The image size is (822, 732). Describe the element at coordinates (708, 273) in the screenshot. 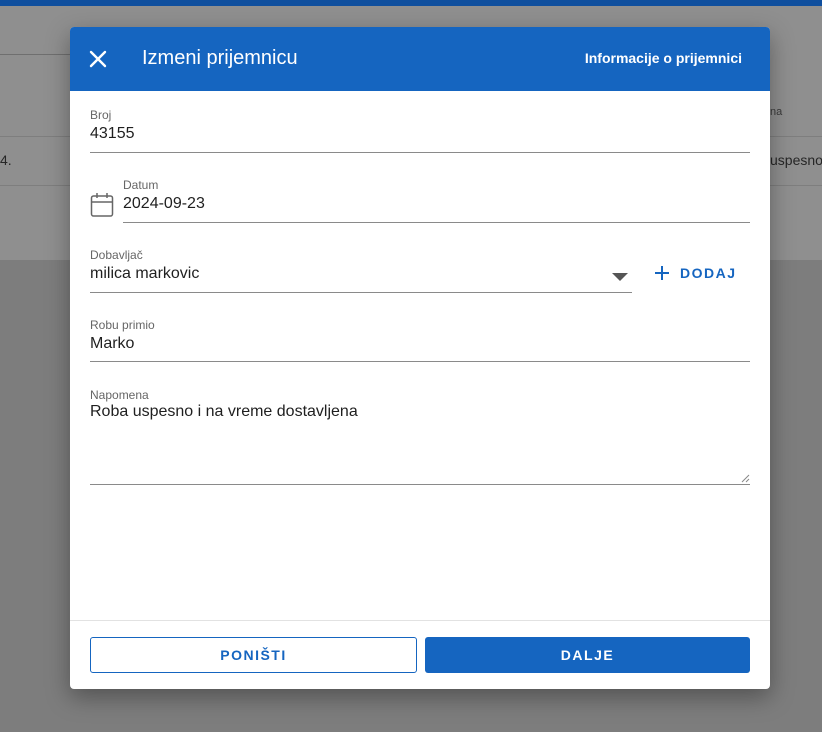

I see `add-supplier-label: DODAJ` at that location.